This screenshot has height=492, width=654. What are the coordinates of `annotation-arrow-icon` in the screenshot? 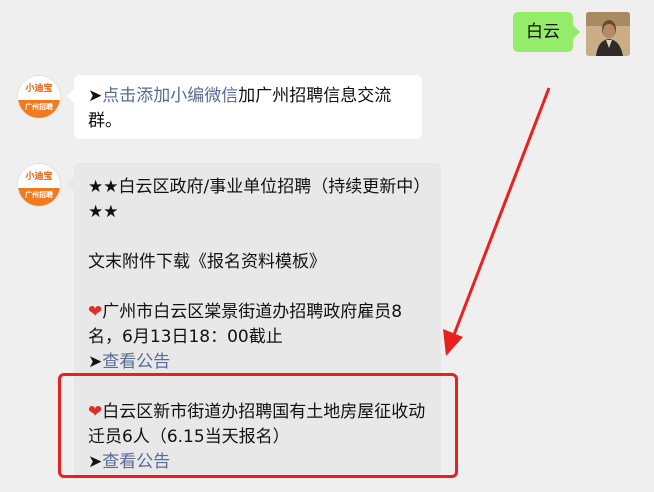 It's located at (497, 221).